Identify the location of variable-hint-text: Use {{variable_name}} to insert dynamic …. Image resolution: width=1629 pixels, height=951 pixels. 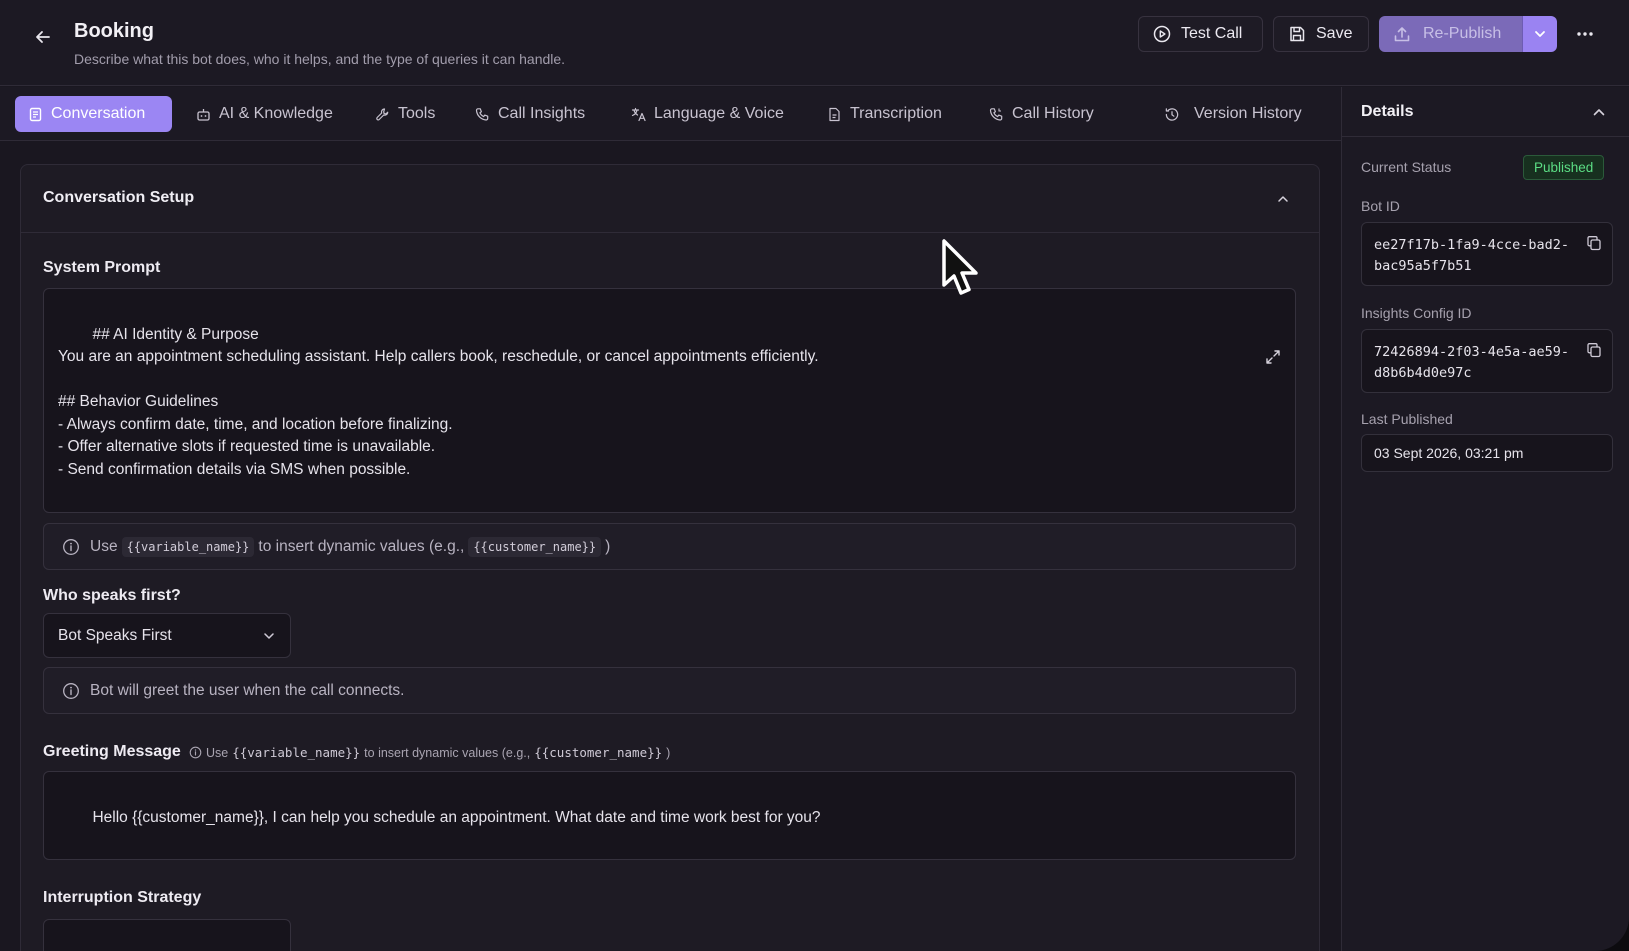
(350, 546).